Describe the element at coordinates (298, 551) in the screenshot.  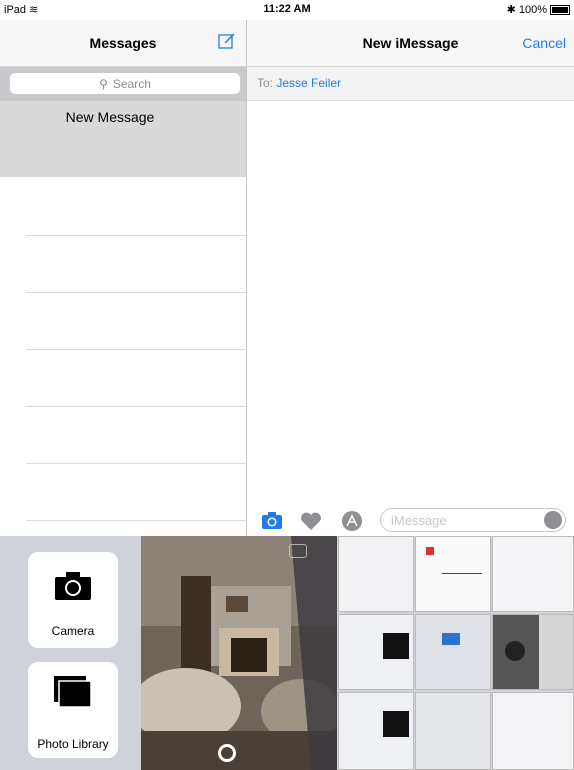
I see `switch-camera-icon` at that location.